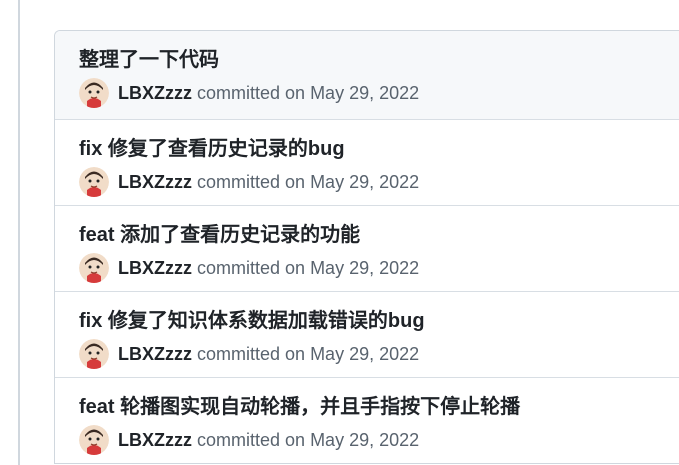 The image size is (679, 465). I want to click on commit-message: fix 修复了知识体系数据加载错误的bug, so click(379, 321).